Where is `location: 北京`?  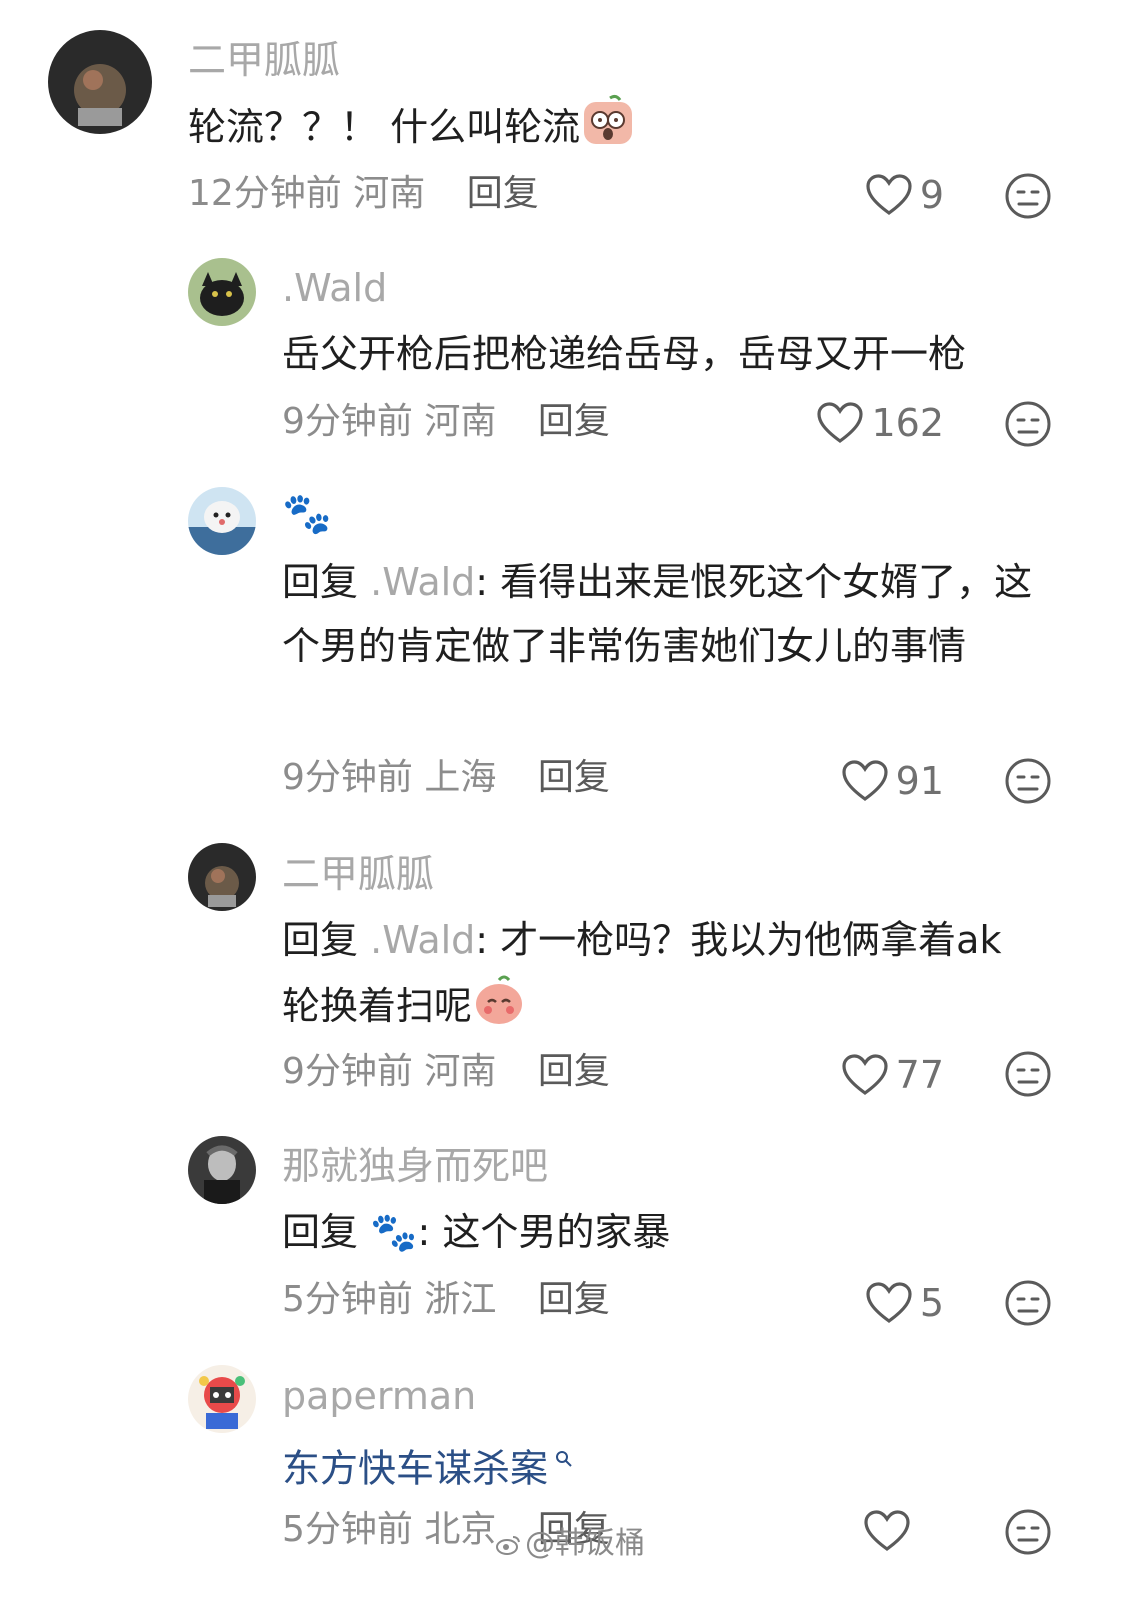 location: 北京 is located at coordinates (460, 1529).